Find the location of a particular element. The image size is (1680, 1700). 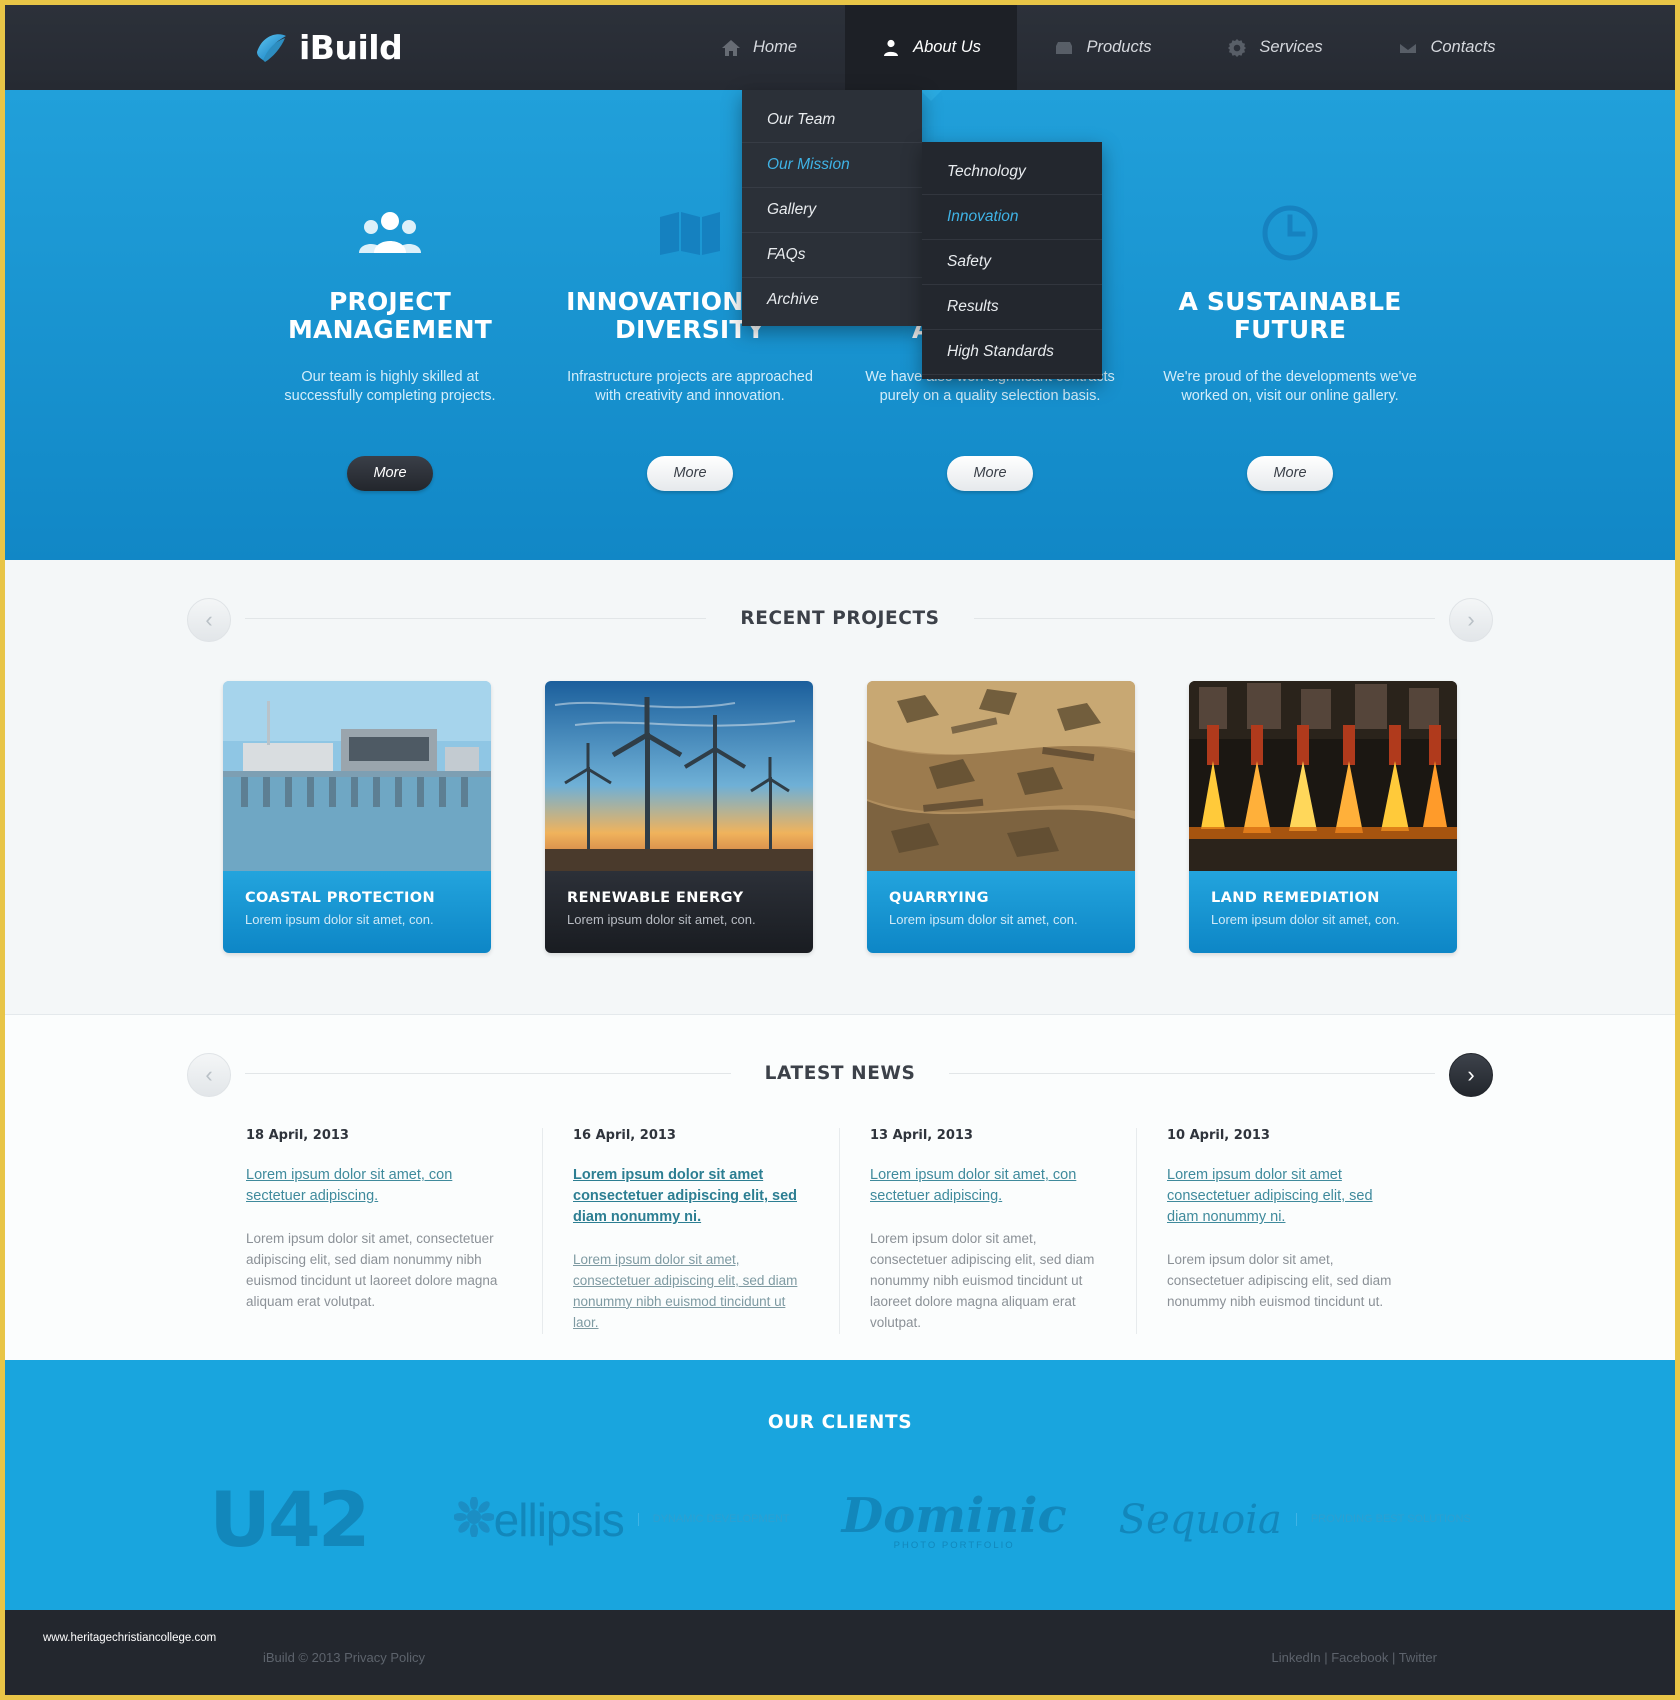

project-title: COASTAL PROTECTION is located at coordinates (340, 898).